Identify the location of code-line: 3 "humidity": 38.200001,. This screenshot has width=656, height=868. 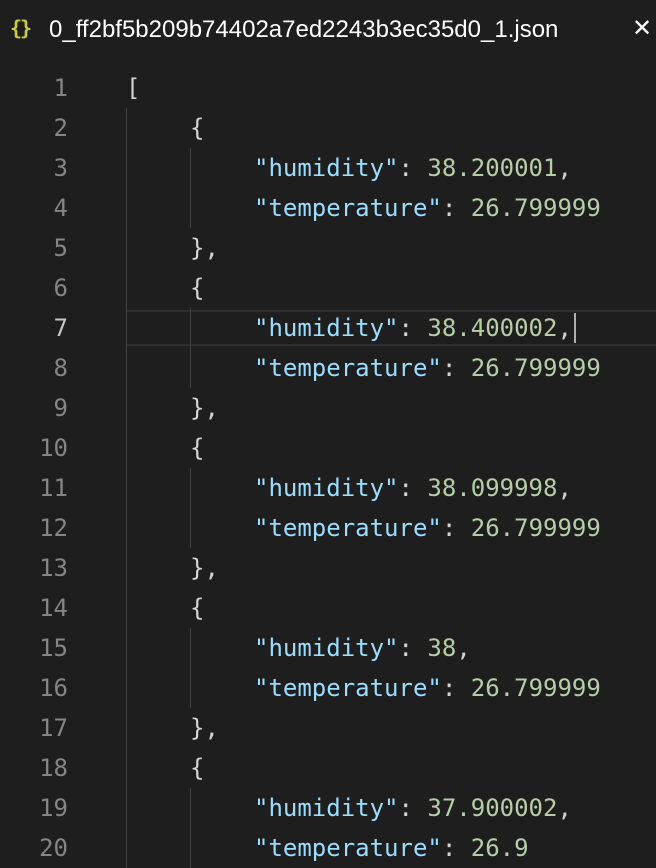
(328, 168).